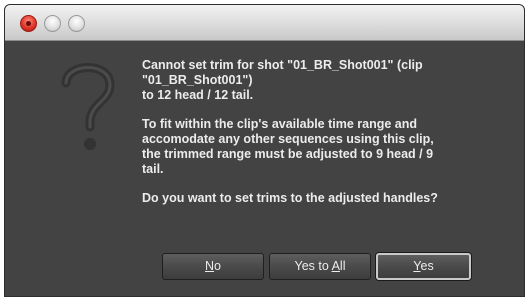  What do you see at coordinates (76, 23) in the screenshot?
I see `zoom-icon` at bounding box center [76, 23].